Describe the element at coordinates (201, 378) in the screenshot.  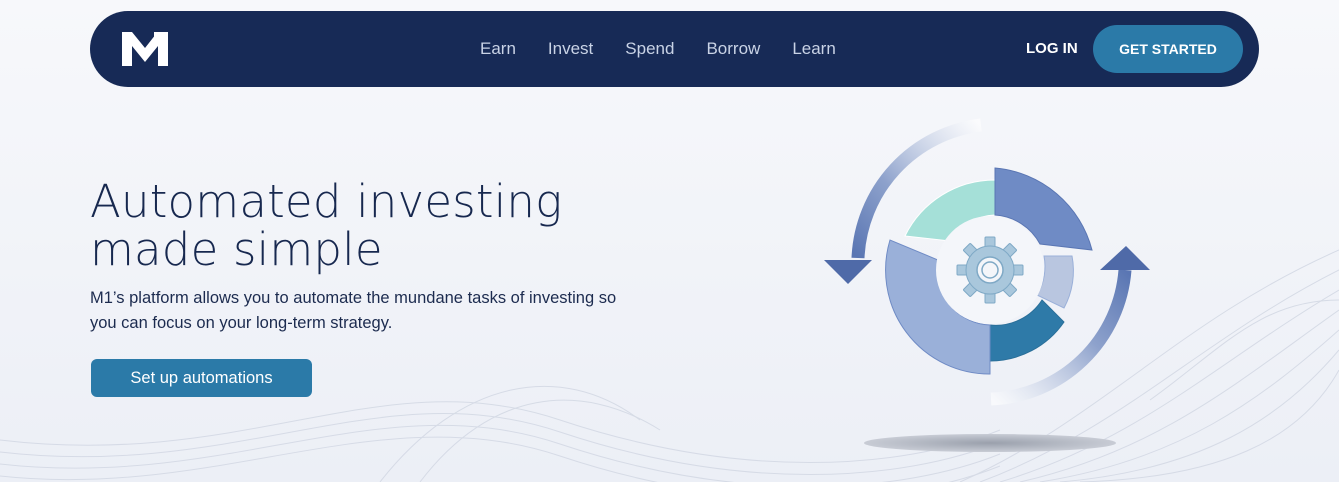
I see `setup-automations-button: Set up automations` at that location.